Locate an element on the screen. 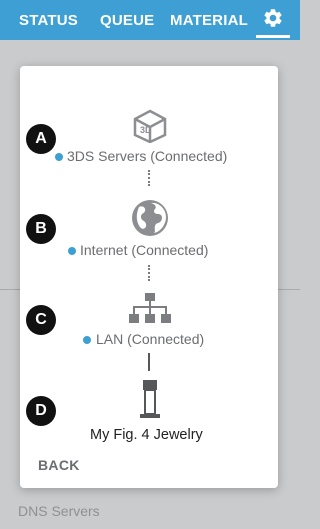  status-dot-internet is located at coordinates (72, 251).